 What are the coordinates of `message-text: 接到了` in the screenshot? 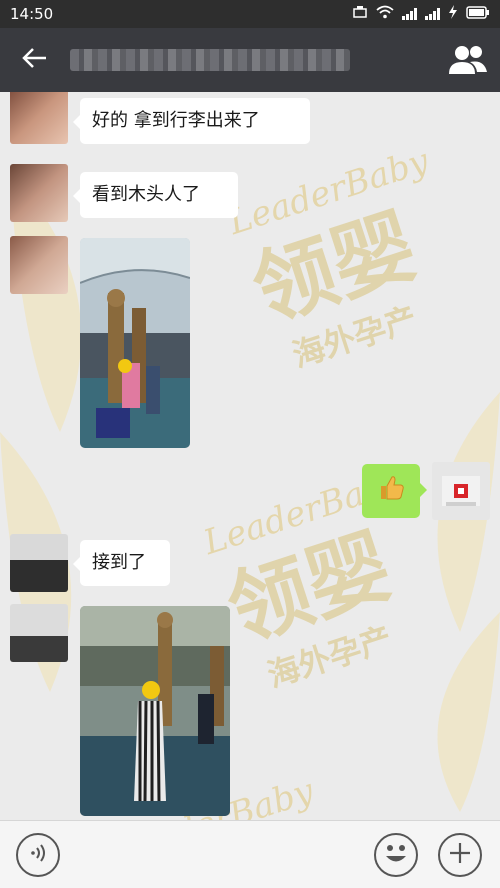 It's located at (119, 562).